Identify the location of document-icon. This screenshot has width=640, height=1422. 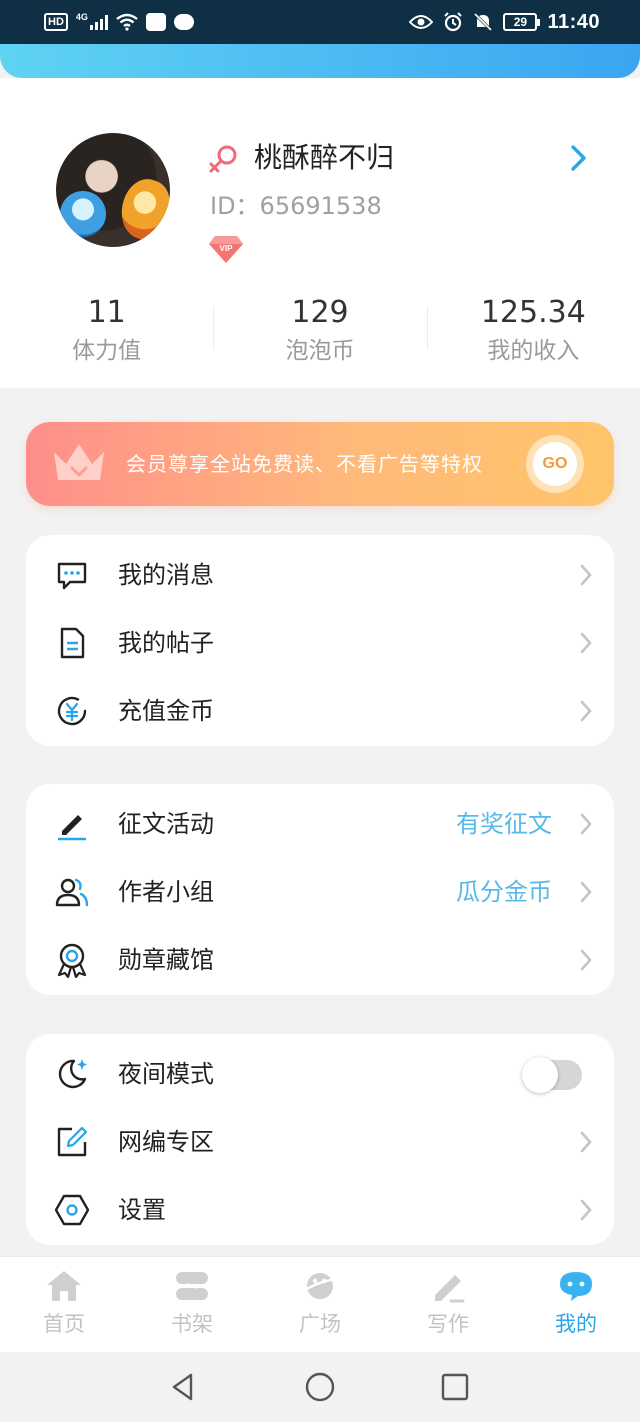
(72, 643).